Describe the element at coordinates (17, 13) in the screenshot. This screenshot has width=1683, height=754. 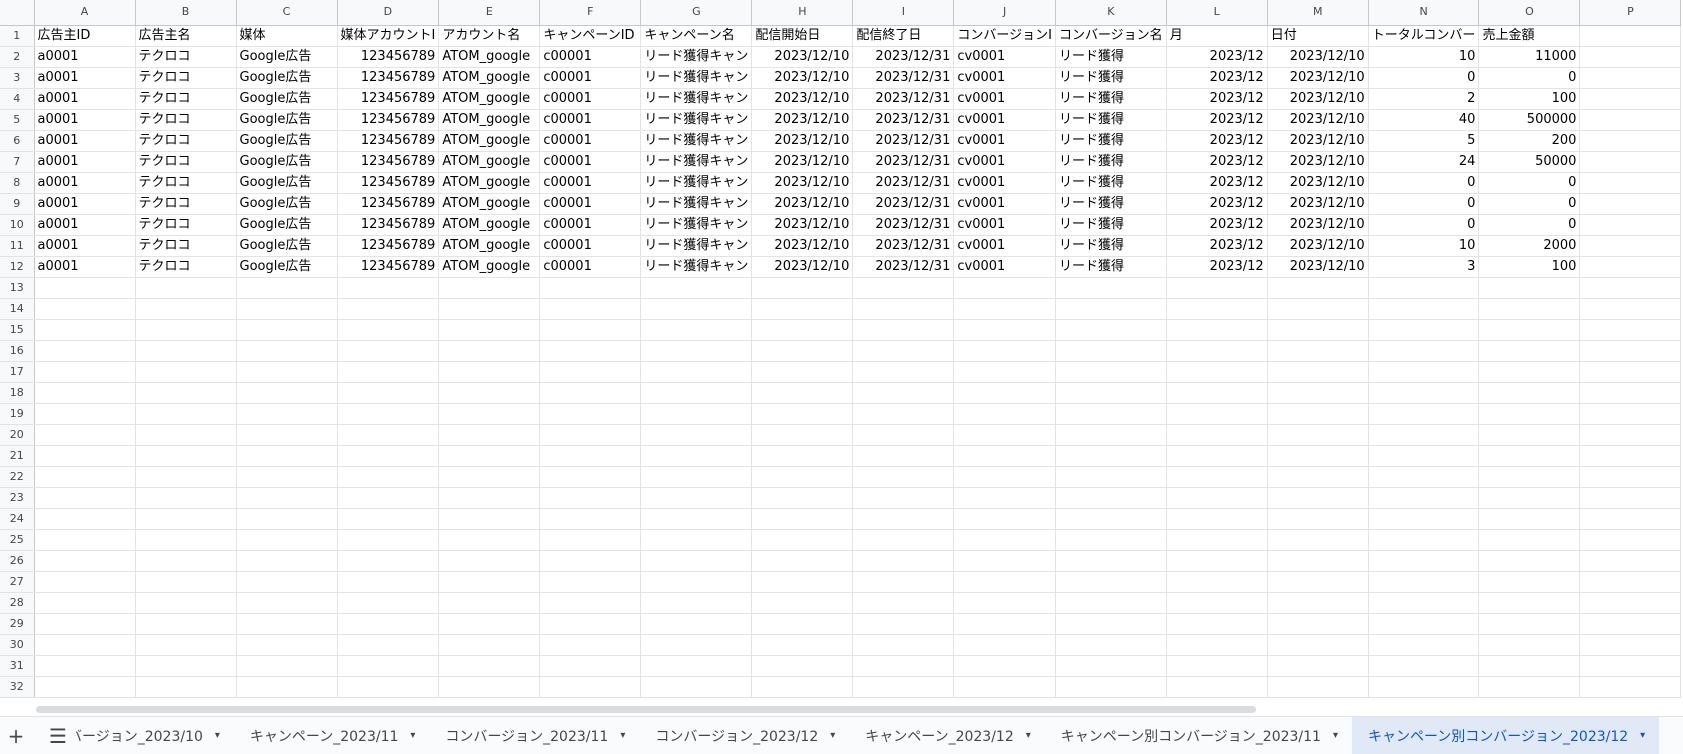
I see `select-all-corner` at that location.